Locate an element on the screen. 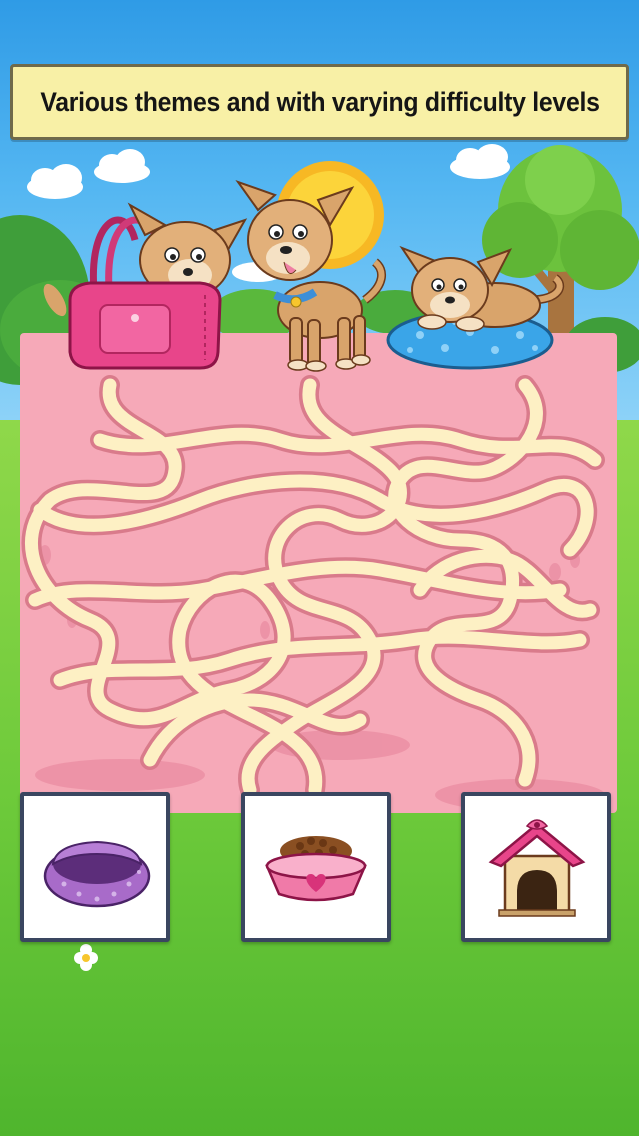  doghouse-icon is located at coordinates (537, 868).